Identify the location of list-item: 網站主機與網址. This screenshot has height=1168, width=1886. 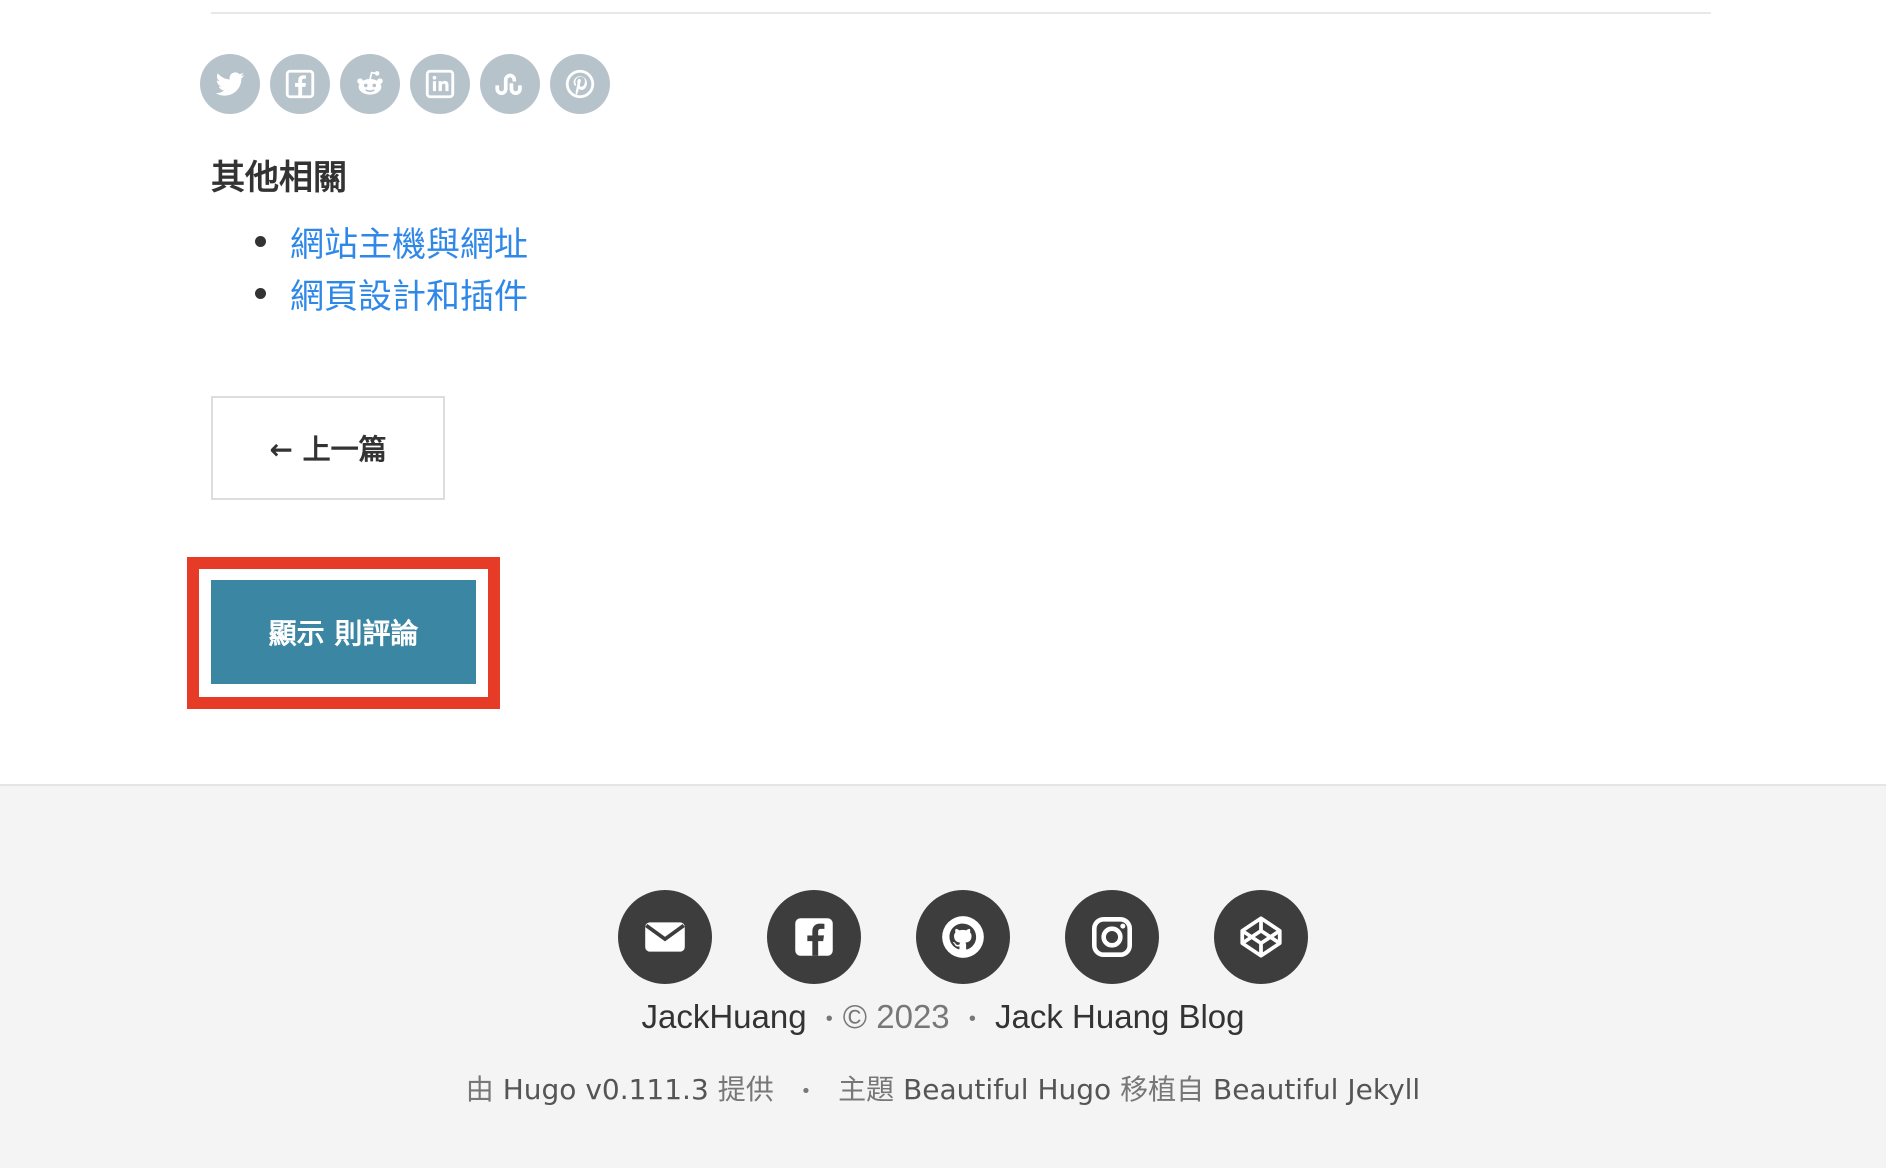
(369, 241).